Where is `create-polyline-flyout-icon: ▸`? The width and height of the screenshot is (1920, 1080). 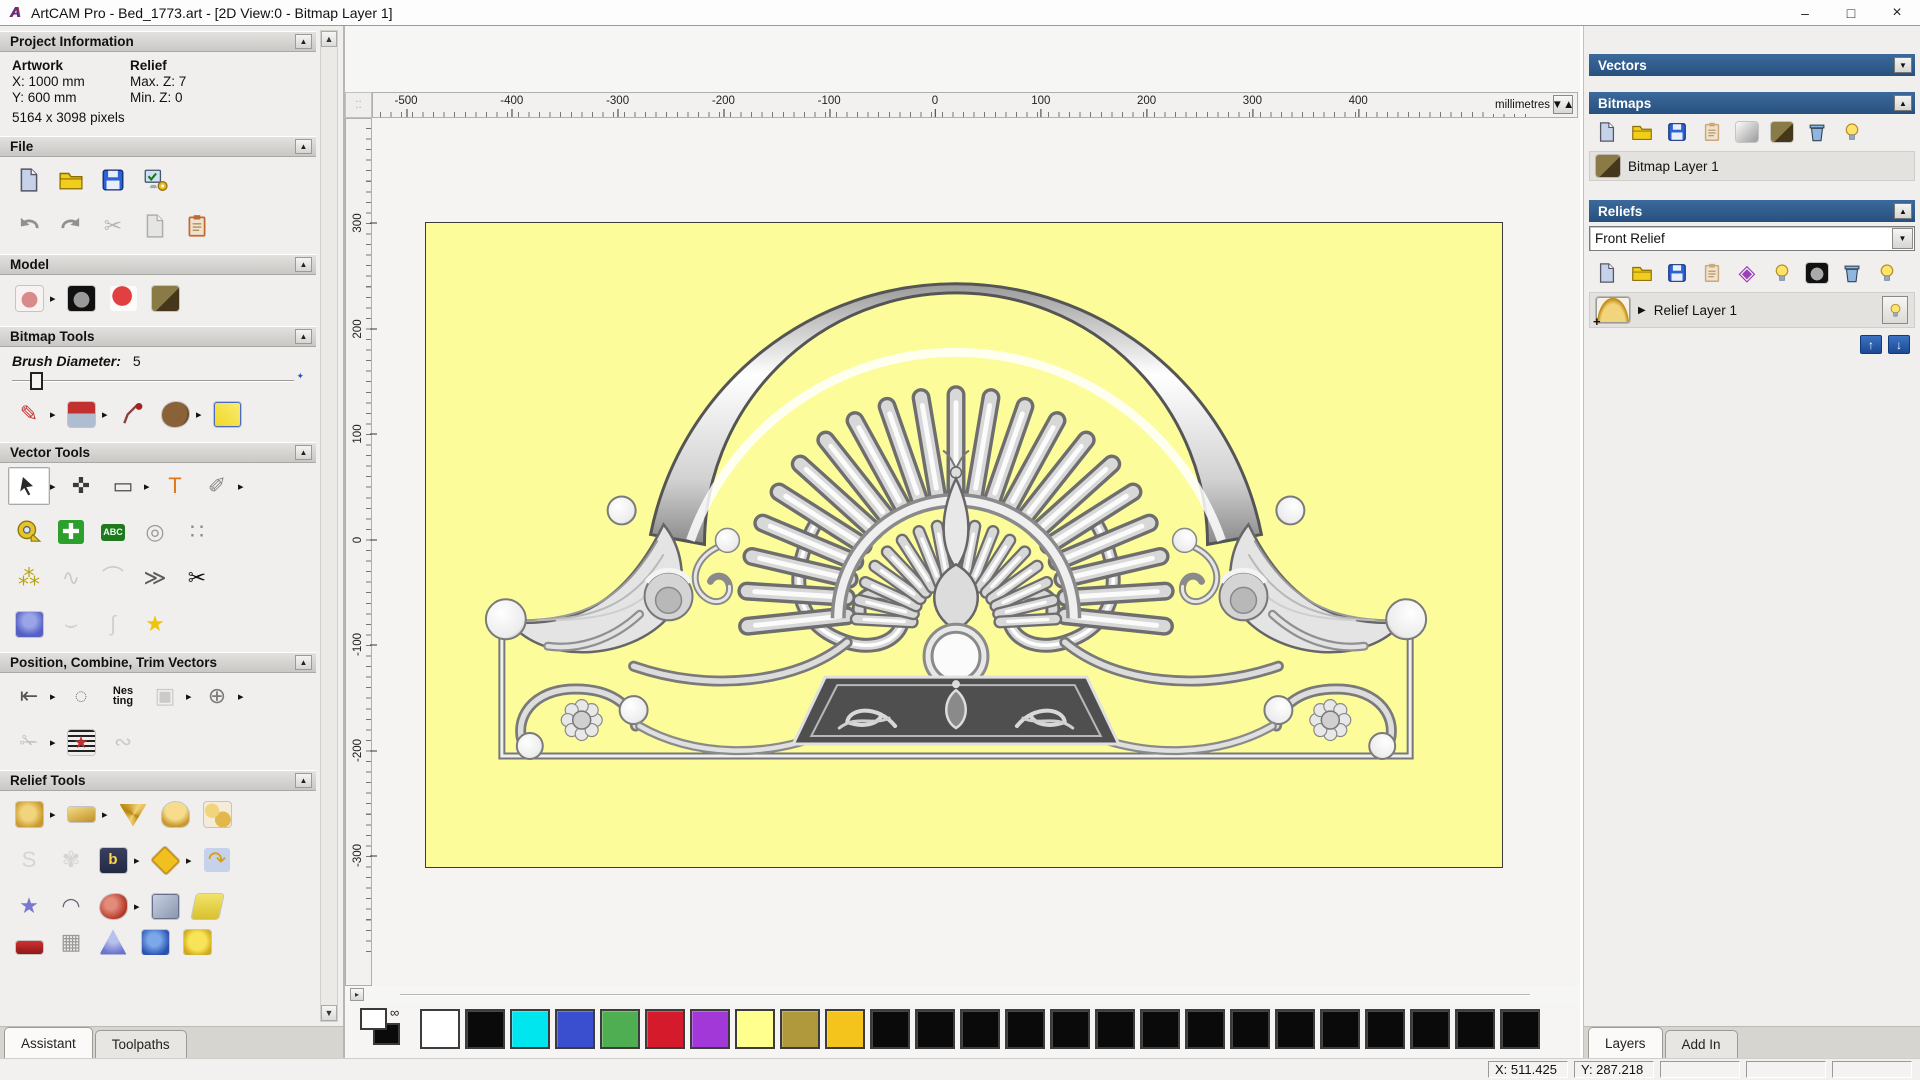
create-polyline-flyout-icon: ▸ is located at coordinates (243, 486).